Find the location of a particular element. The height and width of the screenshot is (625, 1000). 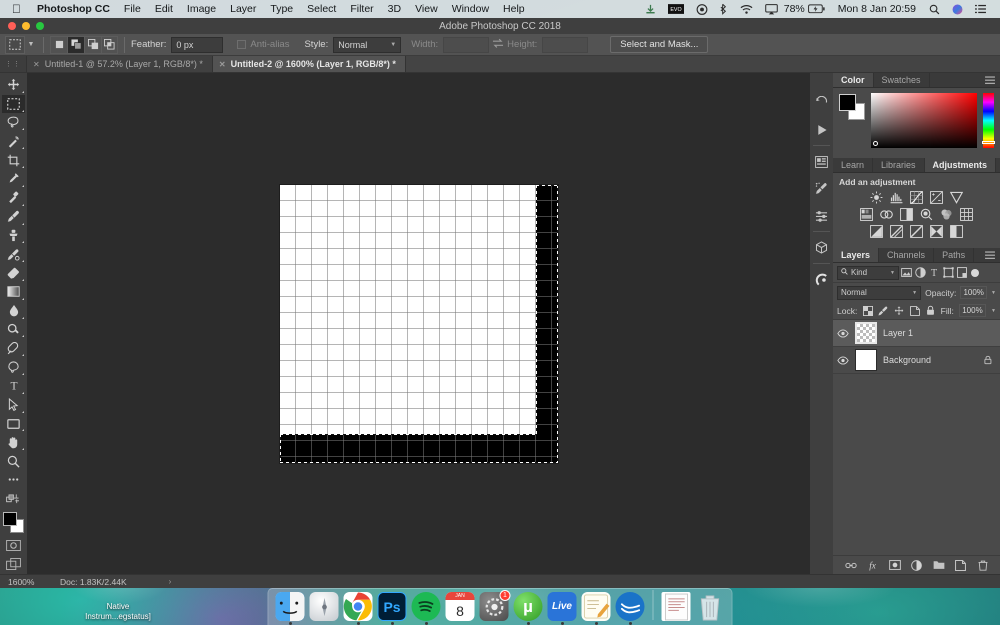

download-icon is located at coordinates (650, 9).